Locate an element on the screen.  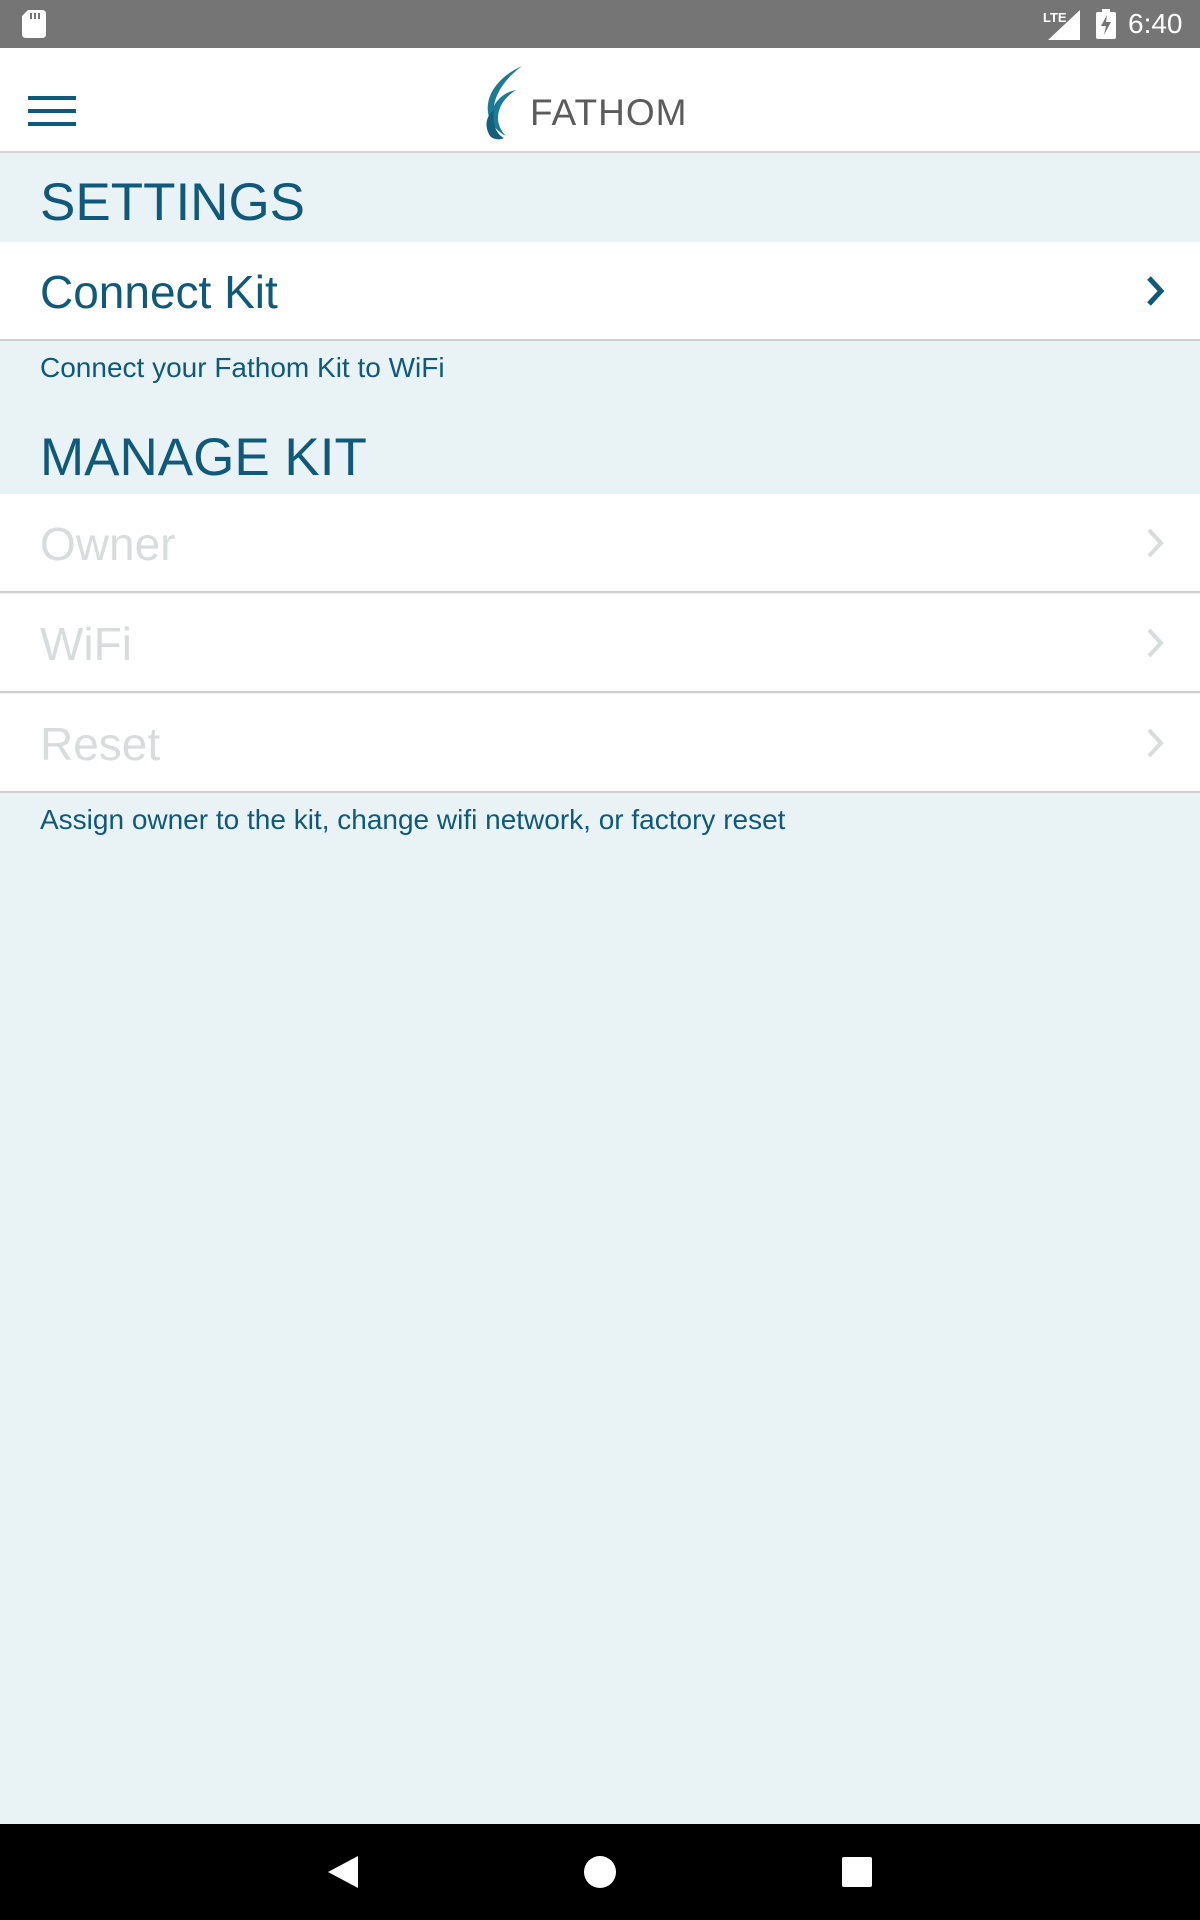
fathom-logo: FATHOM is located at coordinates (581, 102).